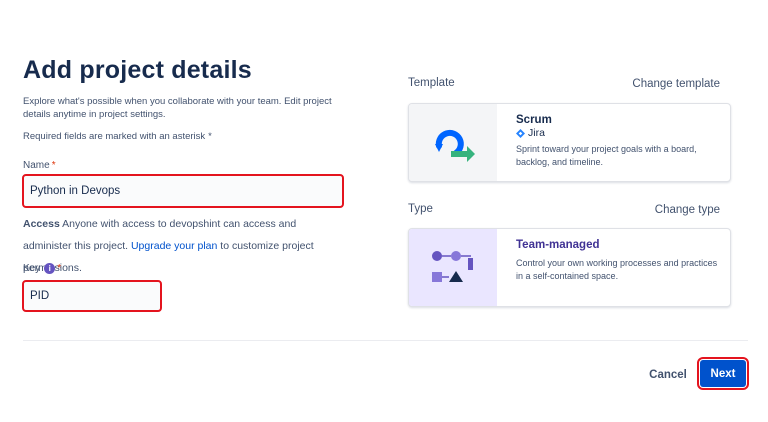 This screenshot has height=422, width=768. I want to click on jira-icon, so click(520, 133).